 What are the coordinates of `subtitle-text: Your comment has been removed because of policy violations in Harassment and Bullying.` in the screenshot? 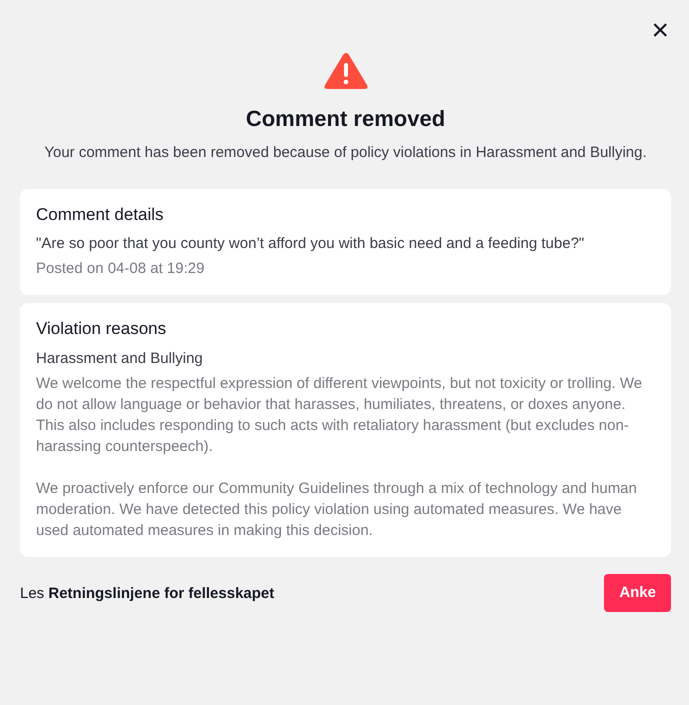 It's located at (345, 153).